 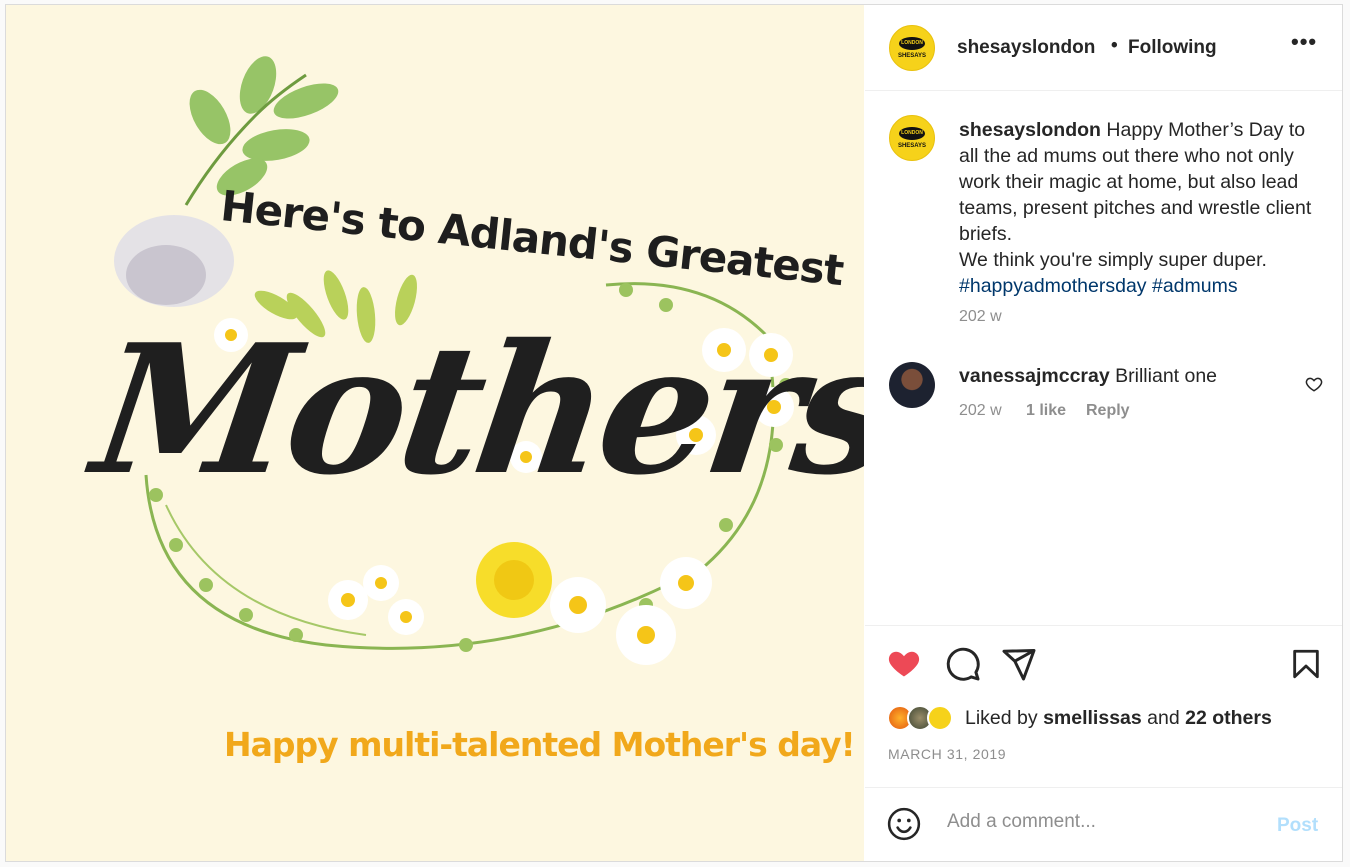 I want to click on comment-like-icon, so click(x=1314, y=384).